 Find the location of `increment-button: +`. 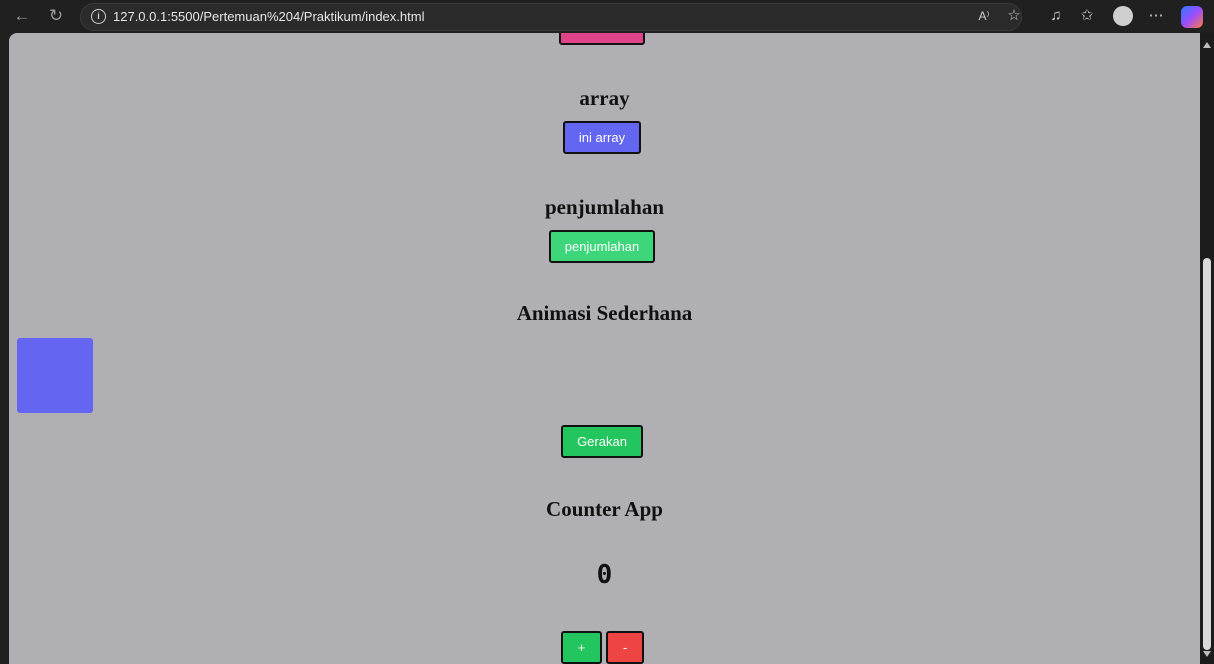

increment-button: + is located at coordinates (581, 647).